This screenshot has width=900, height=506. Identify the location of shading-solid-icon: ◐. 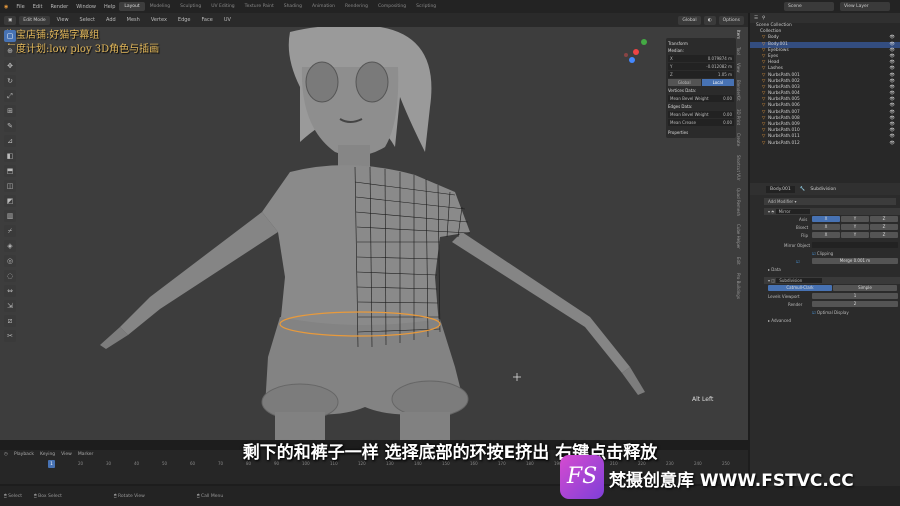
(709, 20).